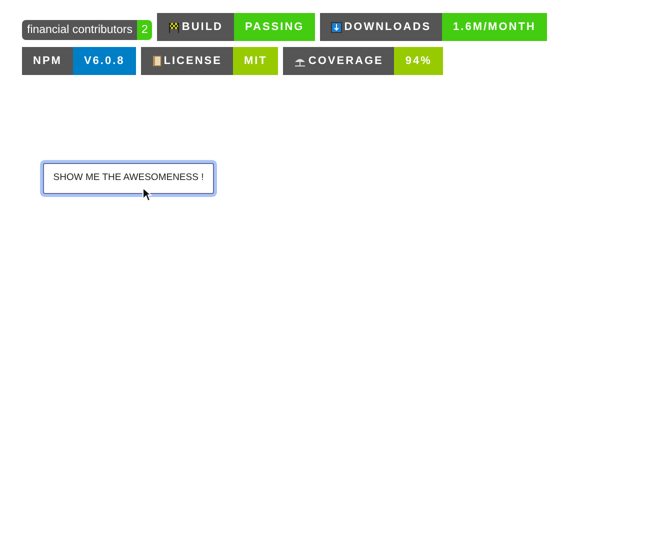 This screenshot has height=539, width=664. Describe the element at coordinates (255, 61) in the screenshot. I see `badge-value: MIT` at that location.